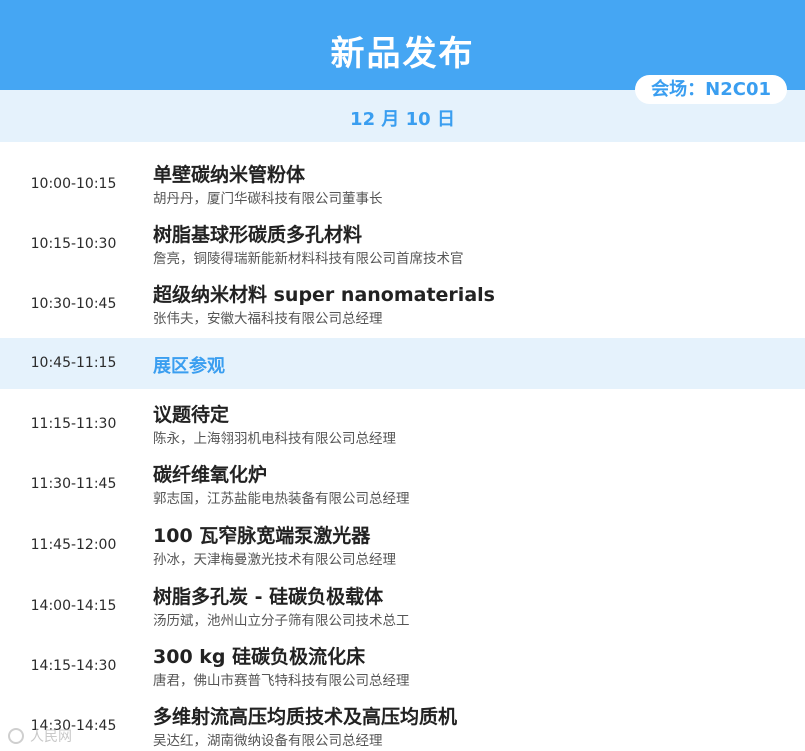  Describe the element at coordinates (73, 606) in the screenshot. I see `session-time: 14:00-14:15` at that location.